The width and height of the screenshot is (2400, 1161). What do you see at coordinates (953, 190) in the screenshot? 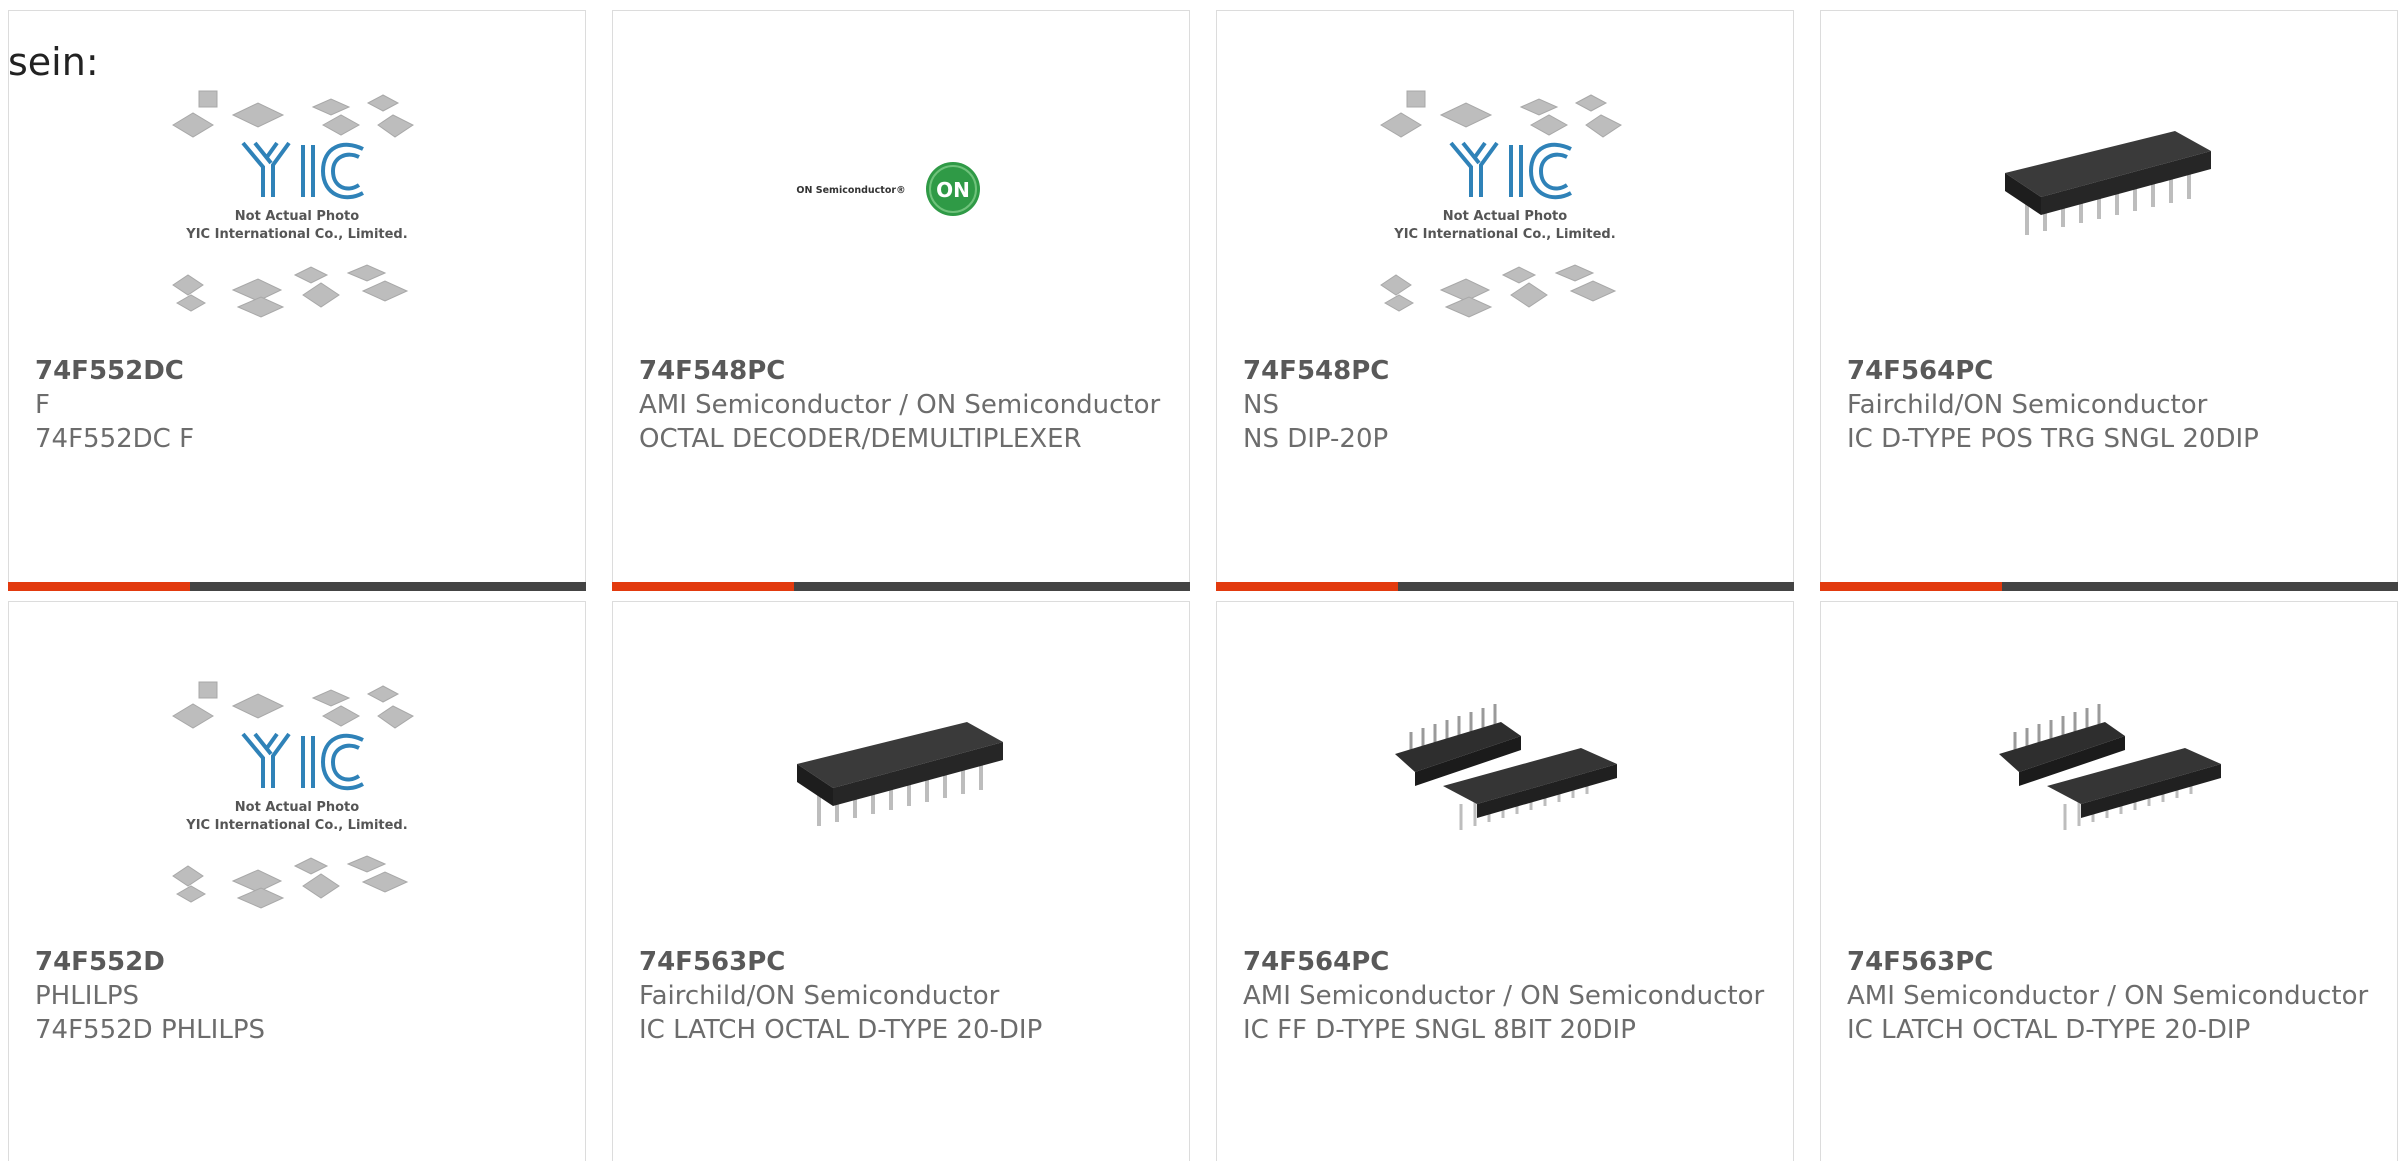
I see `svg-text: ON` at bounding box center [953, 190].